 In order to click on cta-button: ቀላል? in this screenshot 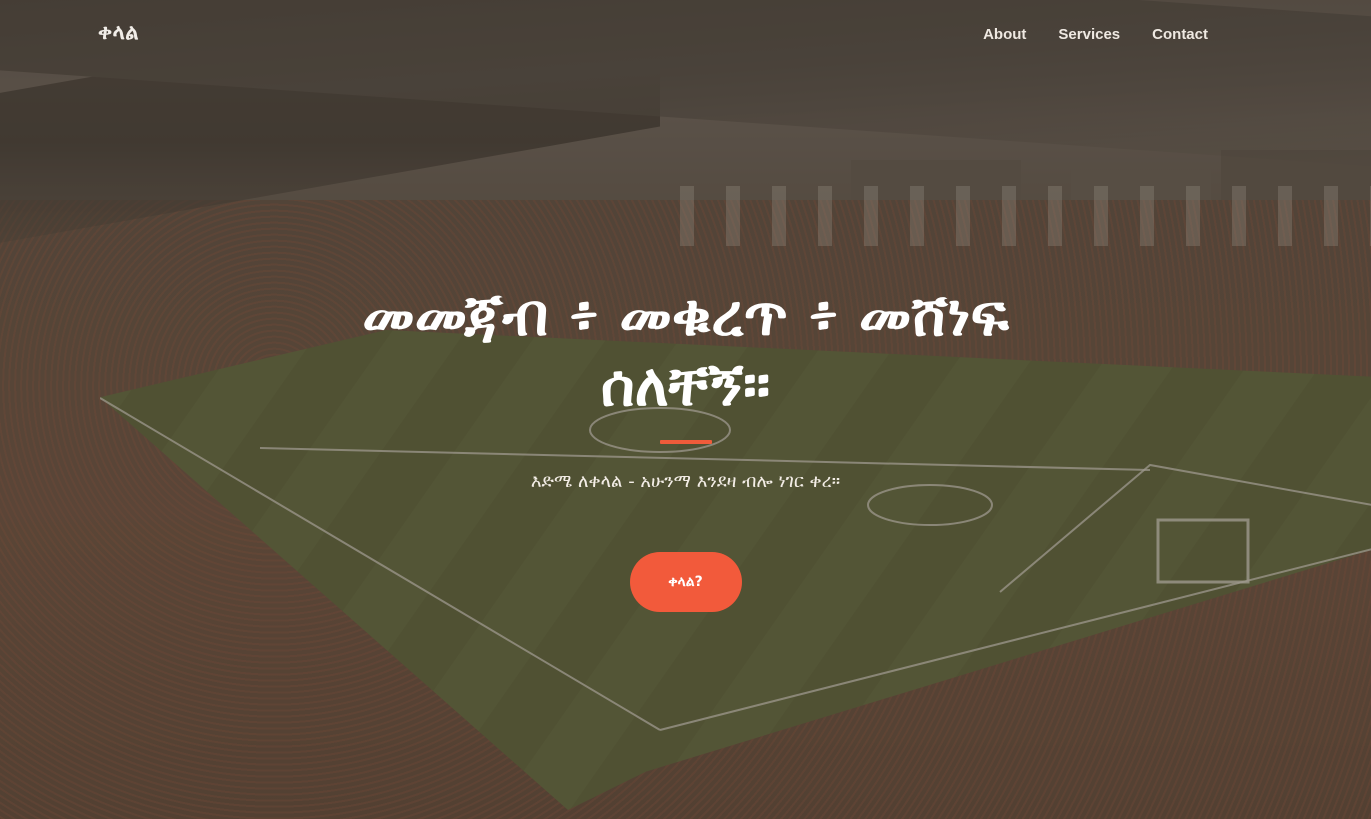, I will do `click(685, 582)`.